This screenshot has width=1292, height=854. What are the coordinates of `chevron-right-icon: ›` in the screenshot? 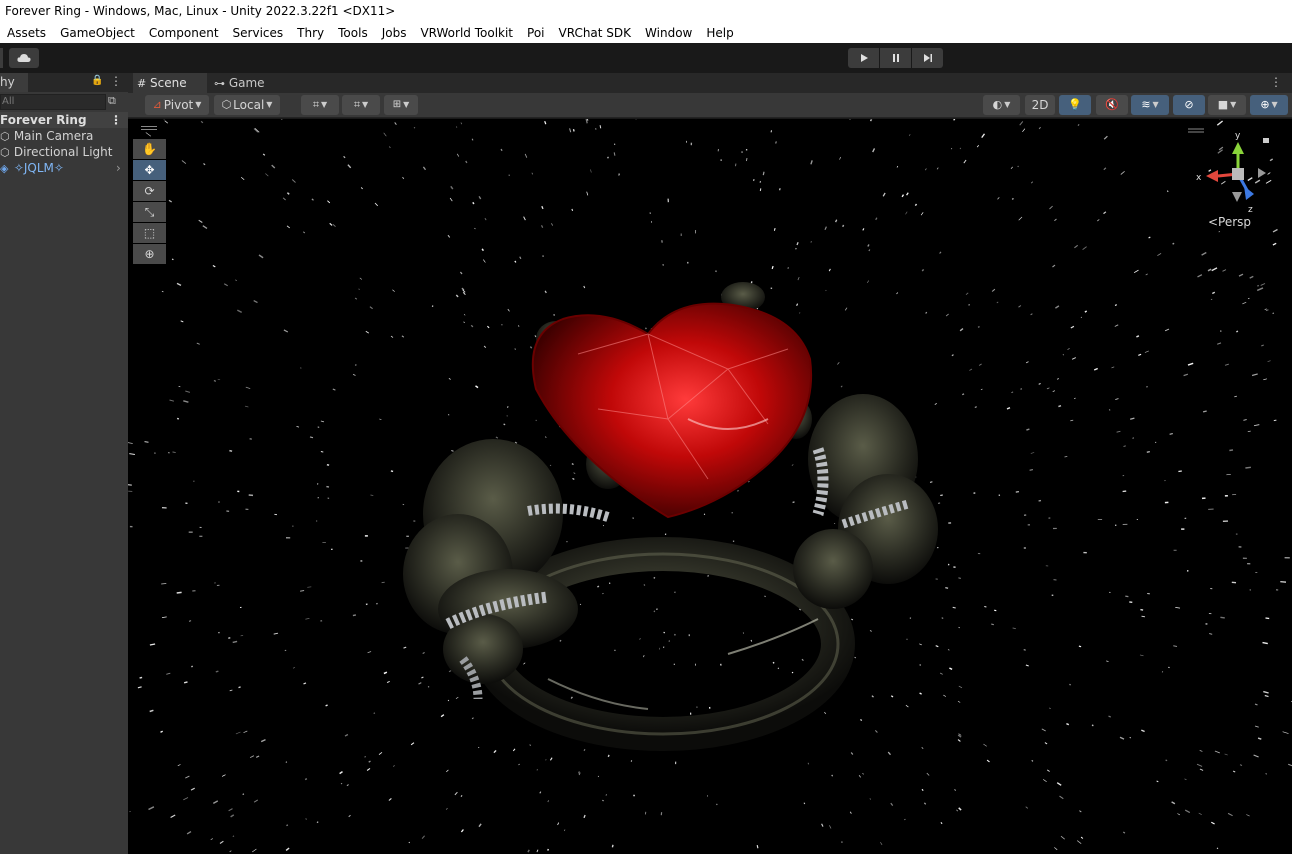 It's located at (118, 168).